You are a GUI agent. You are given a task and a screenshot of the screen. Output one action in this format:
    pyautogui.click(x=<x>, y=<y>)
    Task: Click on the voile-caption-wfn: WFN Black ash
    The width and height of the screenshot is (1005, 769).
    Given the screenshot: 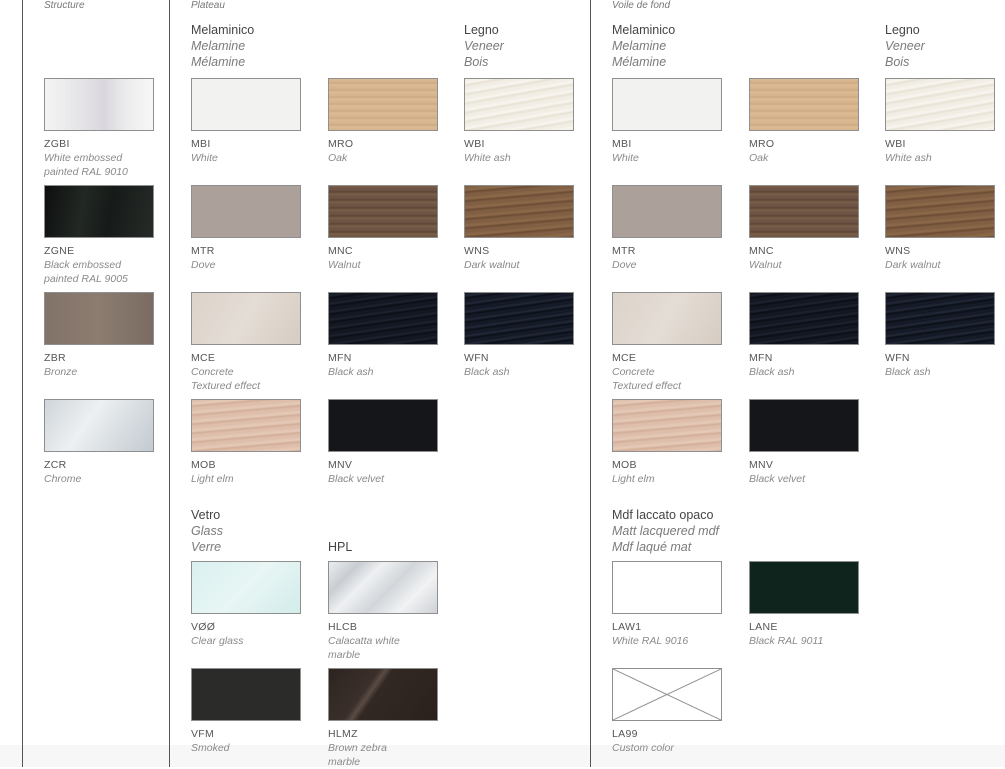 What is the action you would take?
    pyautogui.click(x=908, y=365)
    